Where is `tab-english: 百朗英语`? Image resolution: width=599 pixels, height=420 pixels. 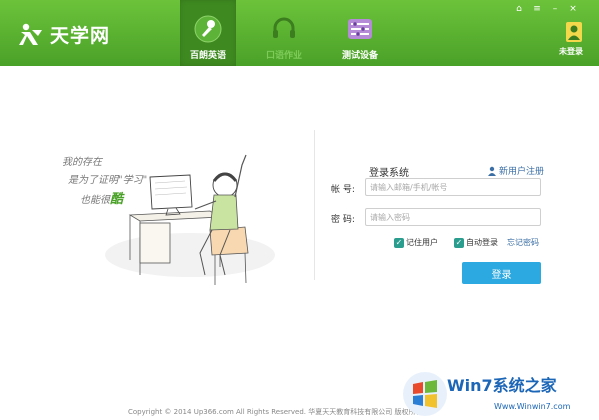
tab-english: 百朗英语 is located at coordinates (208, 33).